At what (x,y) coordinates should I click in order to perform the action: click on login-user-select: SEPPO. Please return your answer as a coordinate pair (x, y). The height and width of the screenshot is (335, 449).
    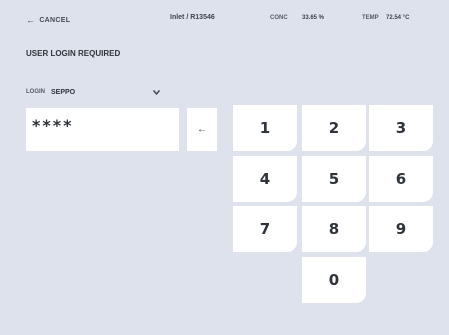
    Looking at the image, I should click on (106, 92).